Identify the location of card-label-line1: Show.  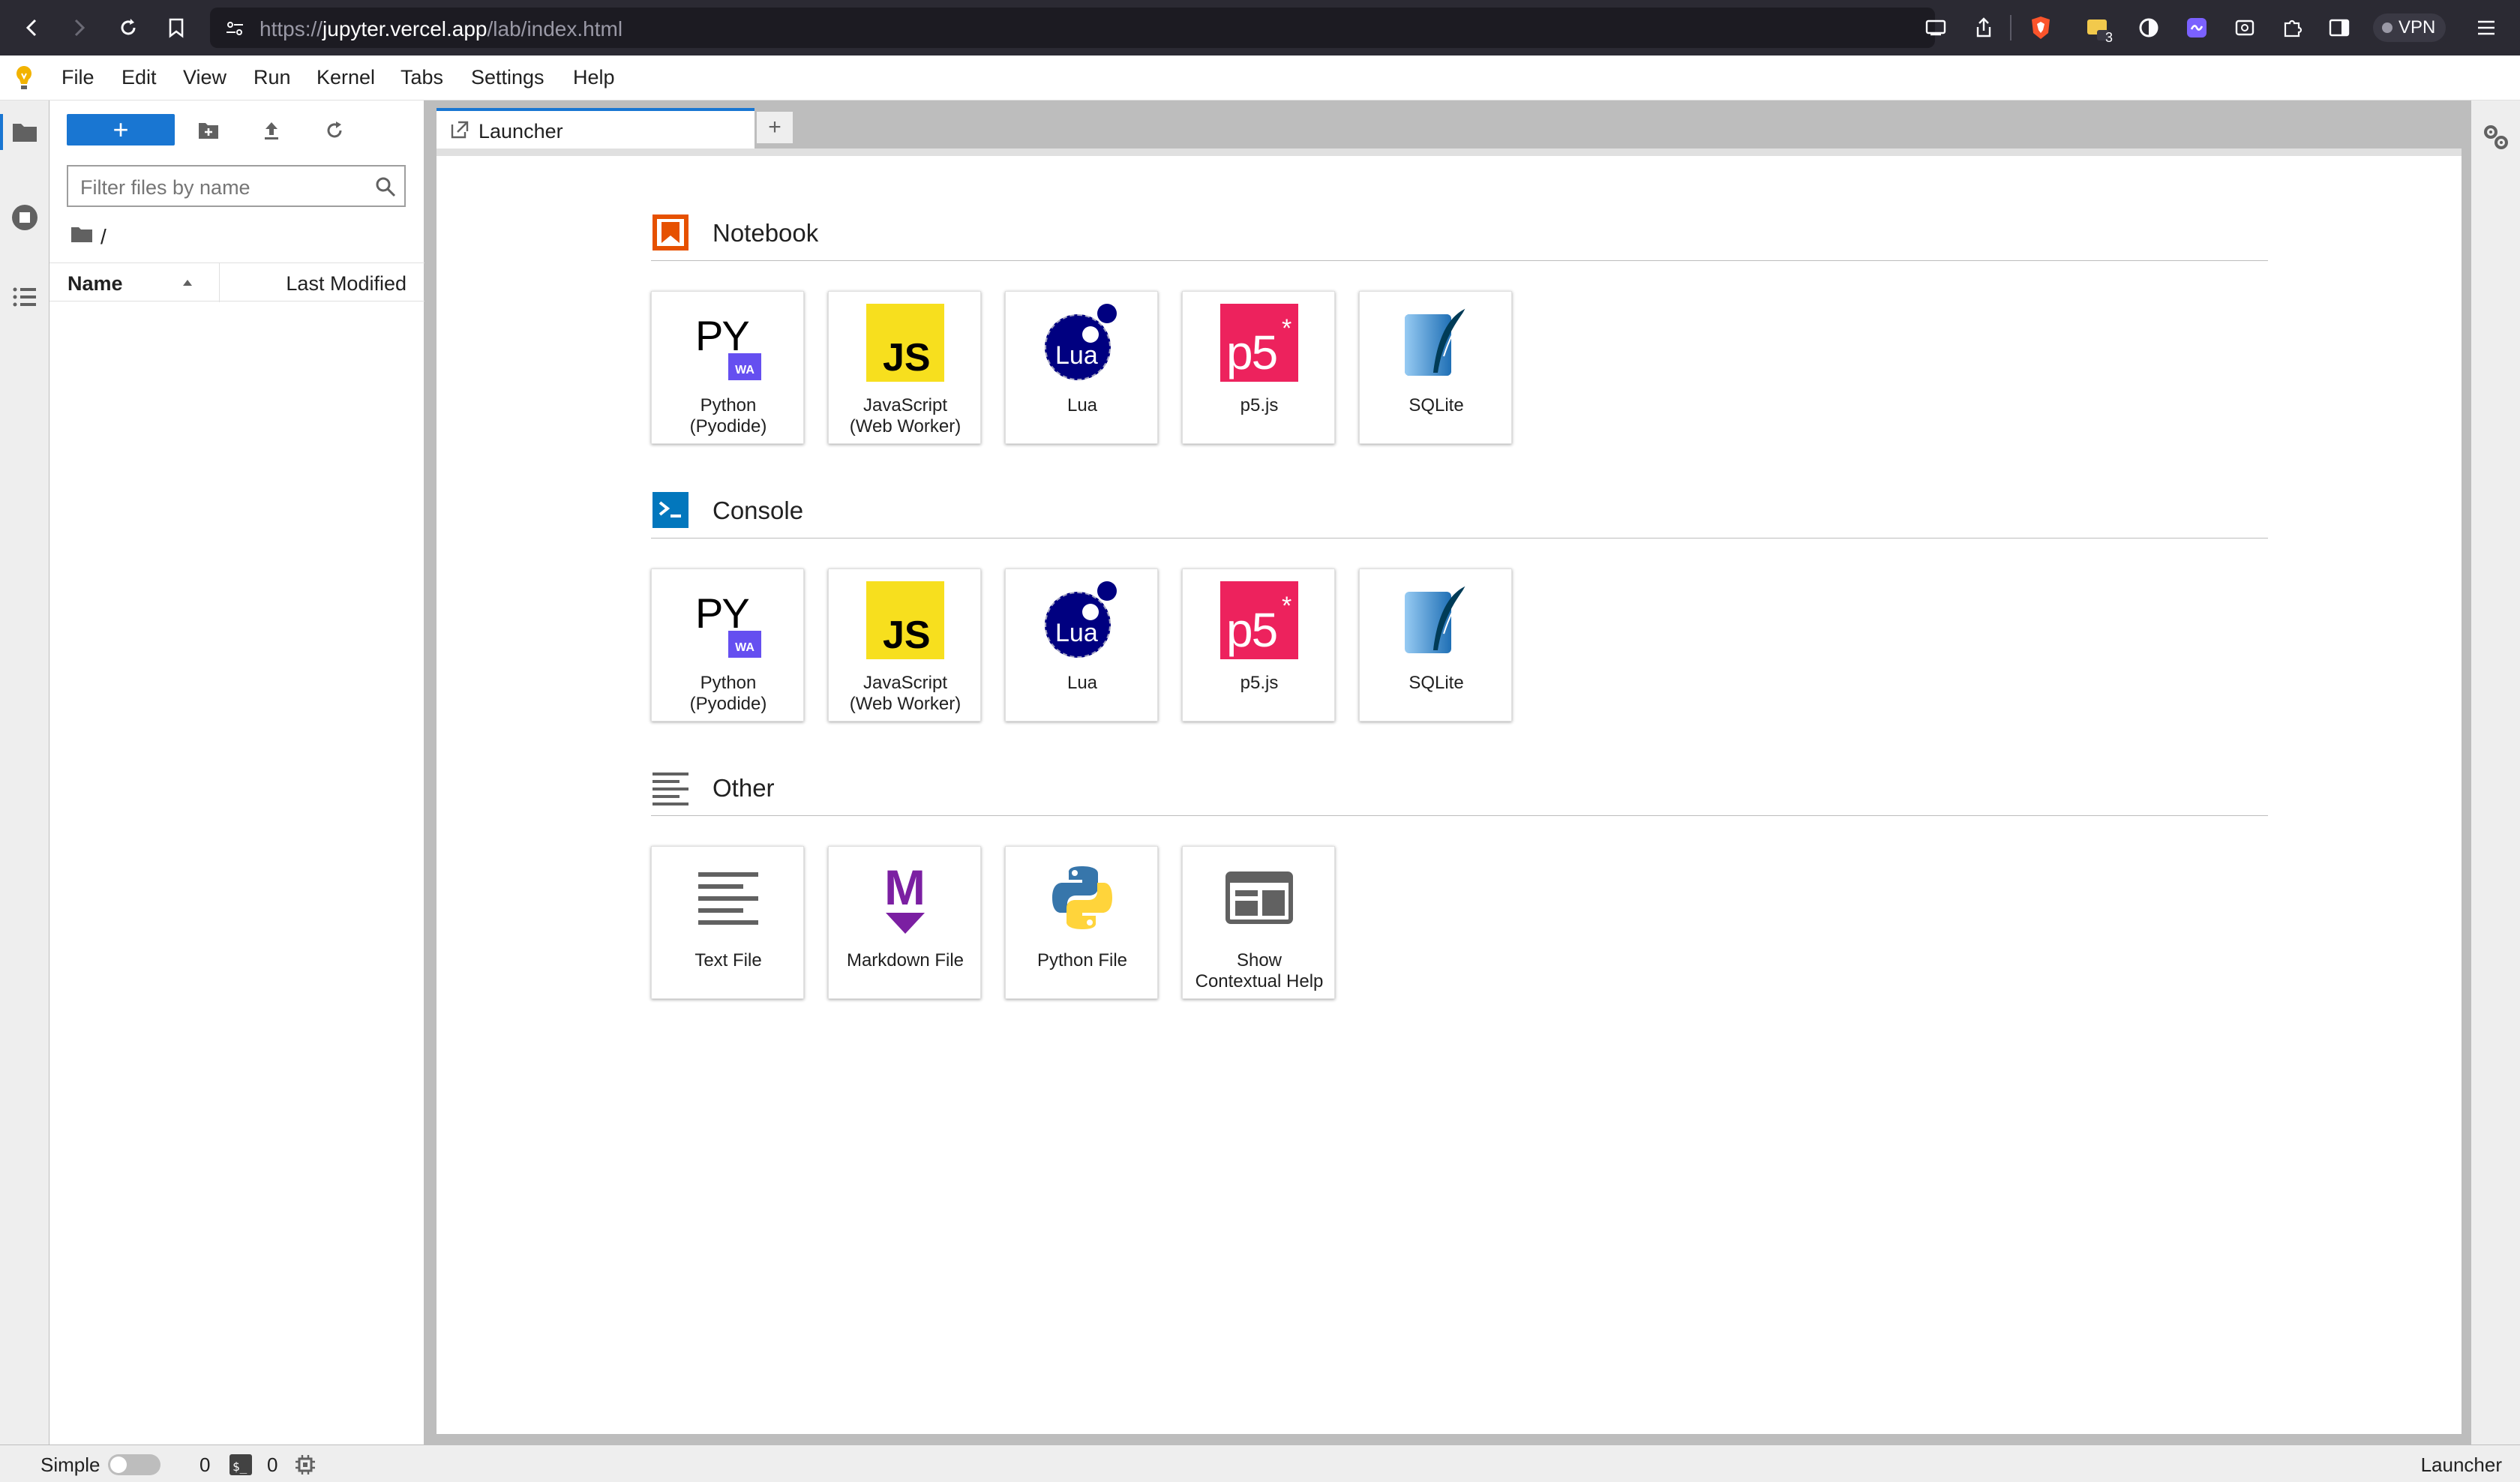
(1259, 960).